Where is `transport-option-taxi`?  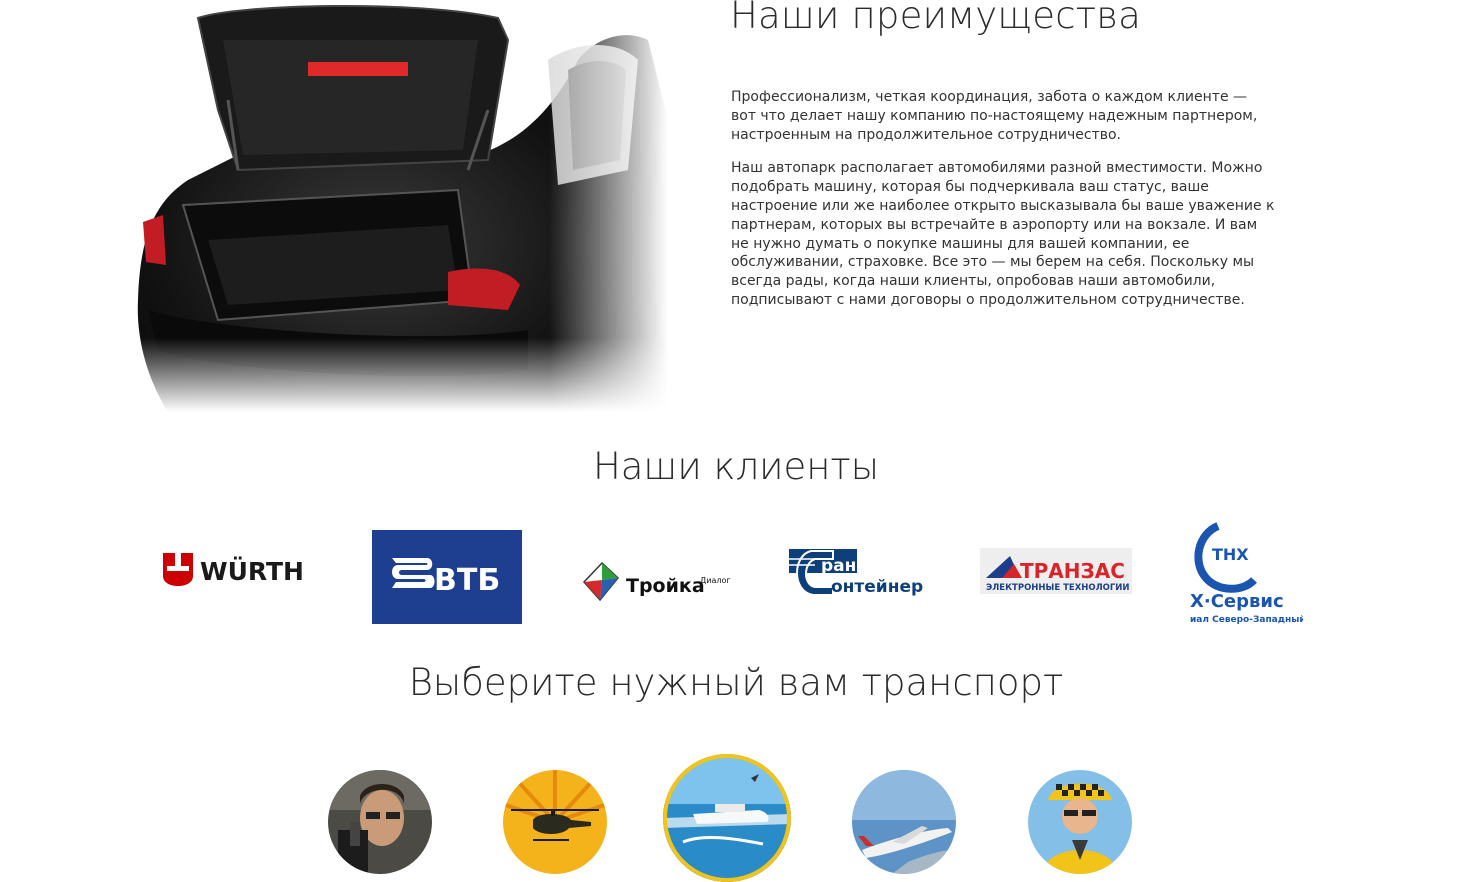
transport-option-taxi is located at coordinates (1080, 822).